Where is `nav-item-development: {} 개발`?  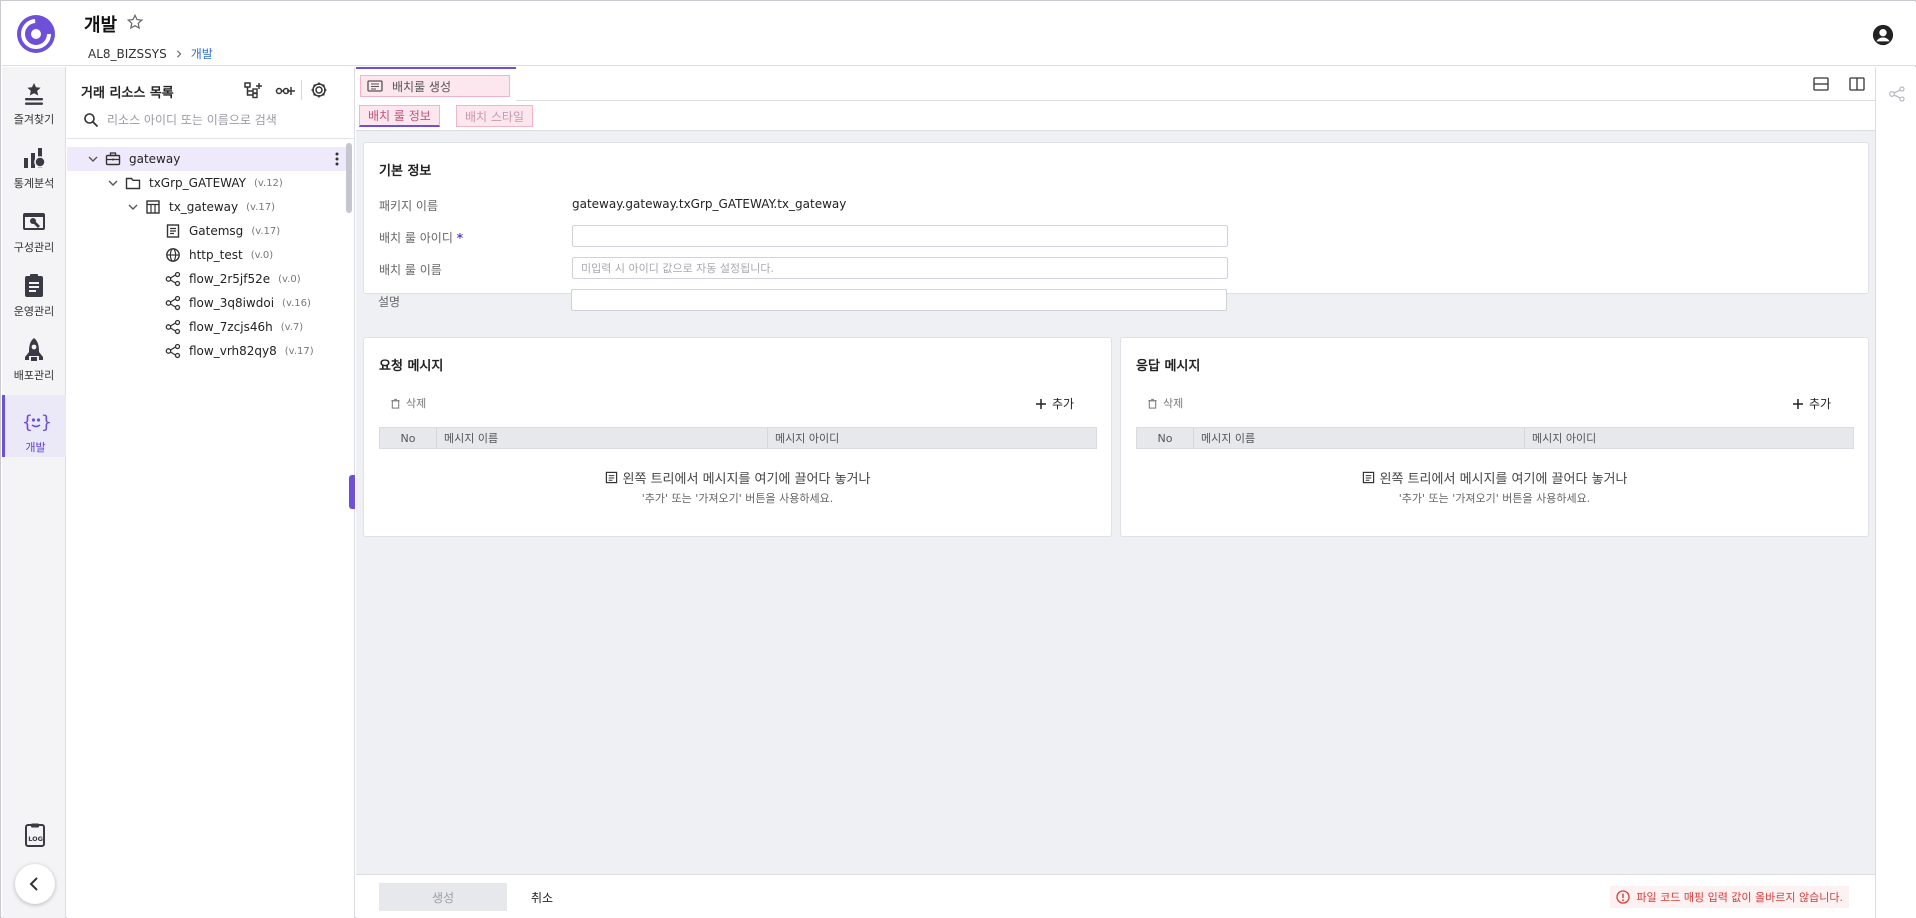
nav-item-development: {} 개발 is located at coordinates (34, 426).